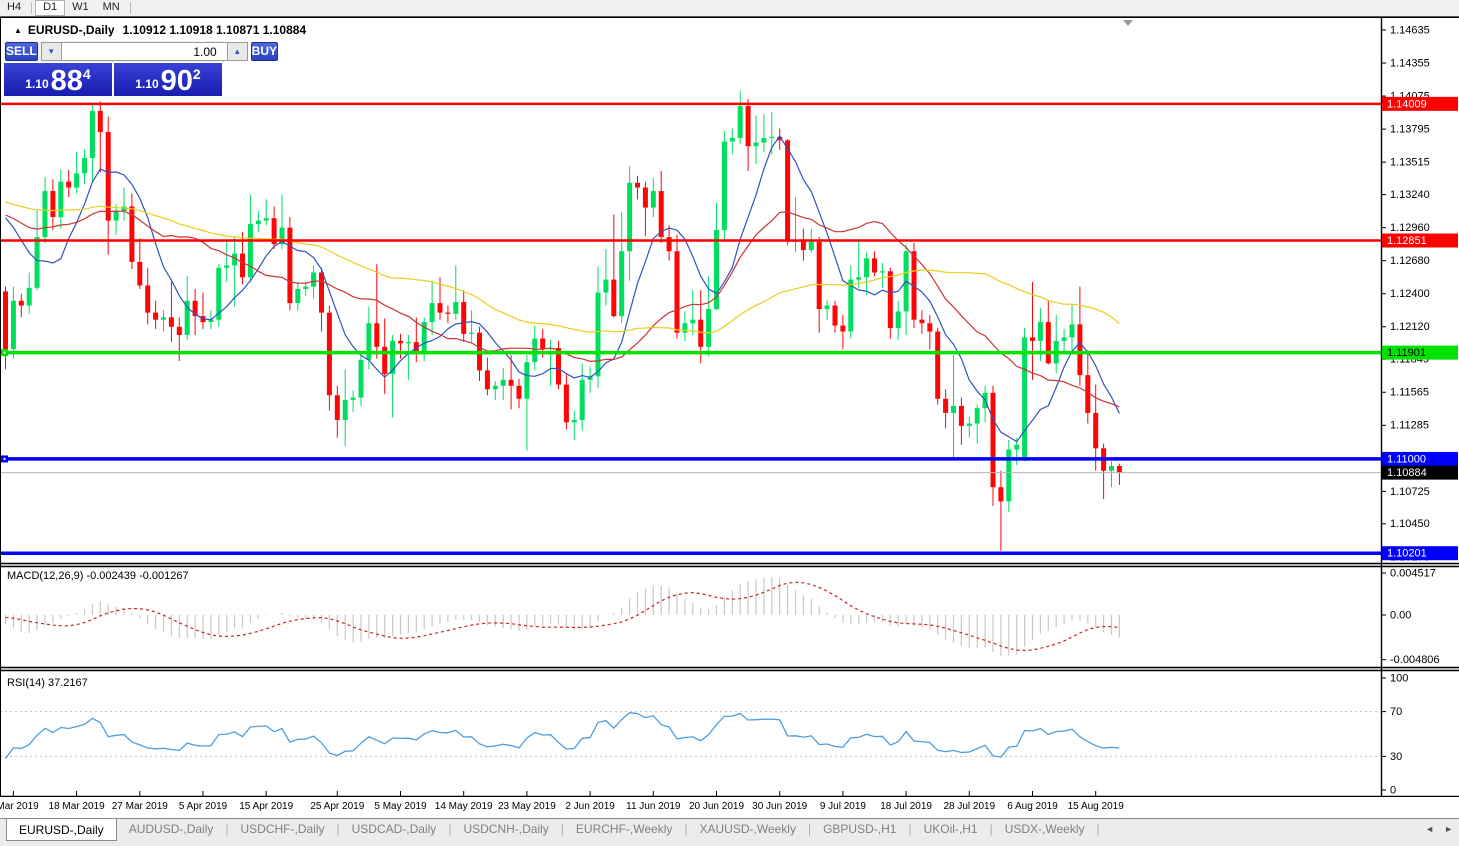  I want to click on tab-scroll-left-icon: ◄, so click(1429, 829).